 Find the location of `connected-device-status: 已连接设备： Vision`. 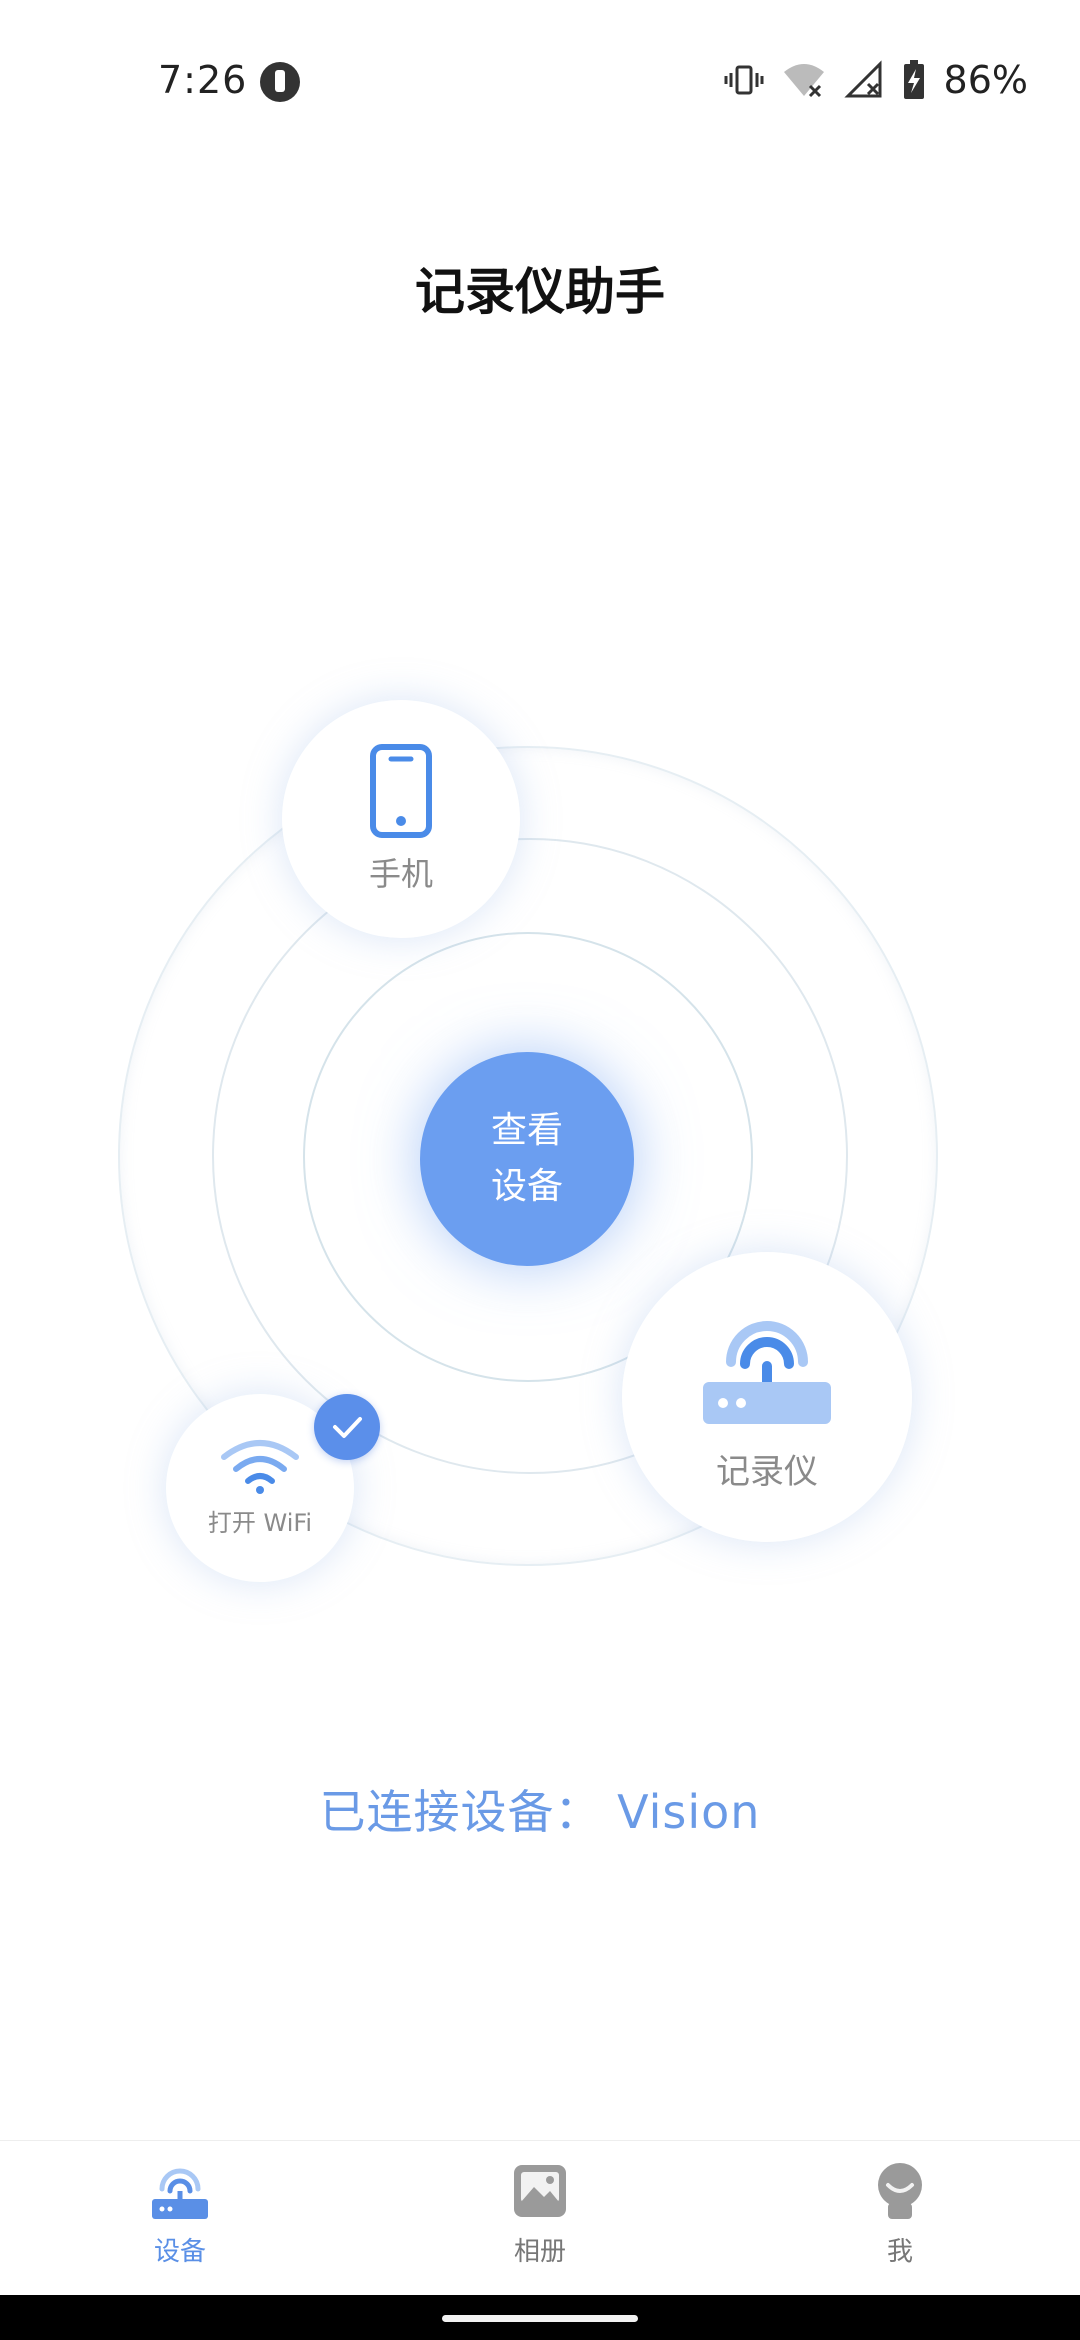

connected-device-status: 已连接设备： Vision is located at coordinates (540, 1812).